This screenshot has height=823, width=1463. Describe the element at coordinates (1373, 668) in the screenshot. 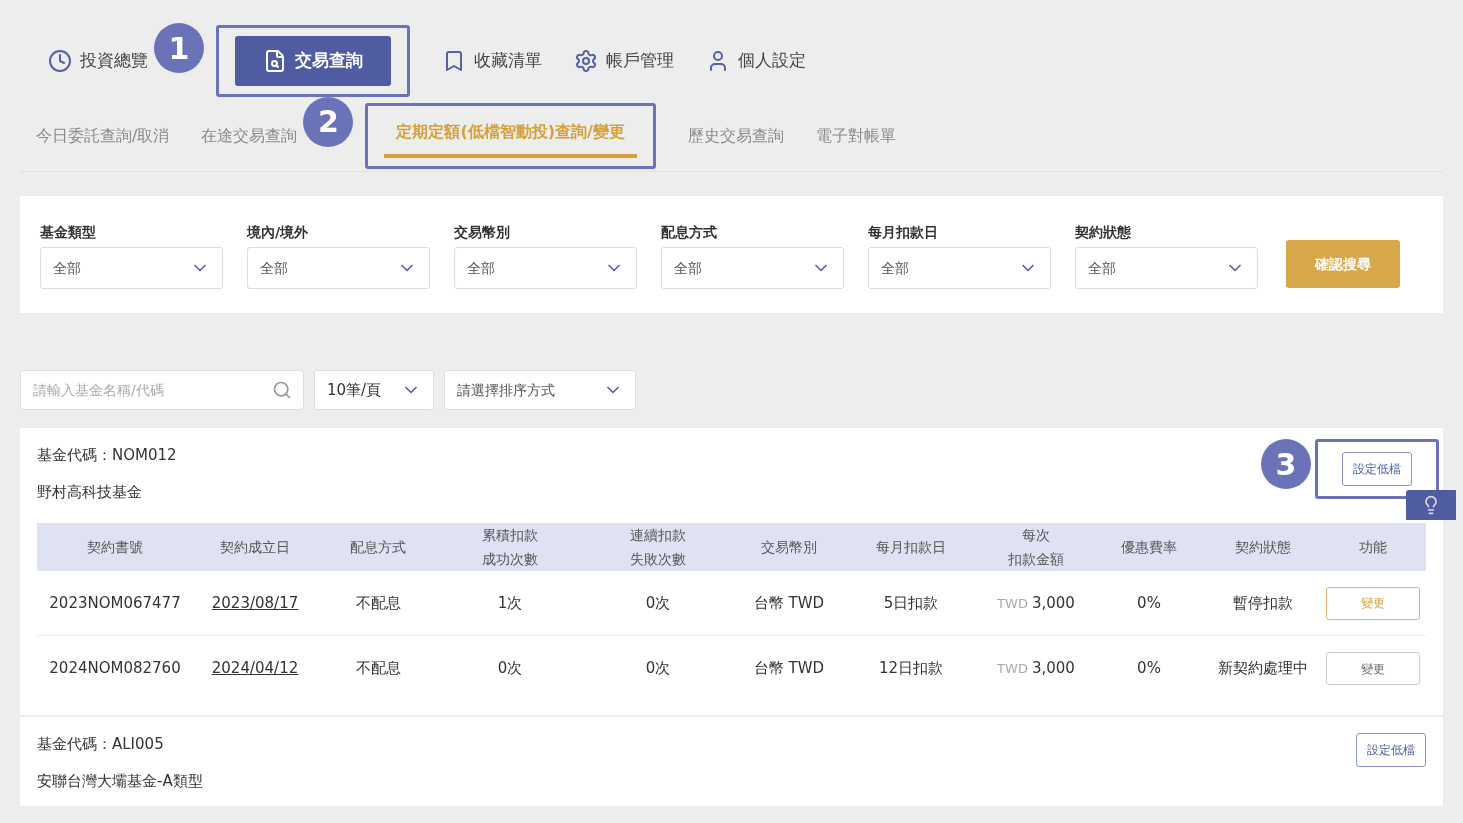

I see `change-button: 變更` at that location.